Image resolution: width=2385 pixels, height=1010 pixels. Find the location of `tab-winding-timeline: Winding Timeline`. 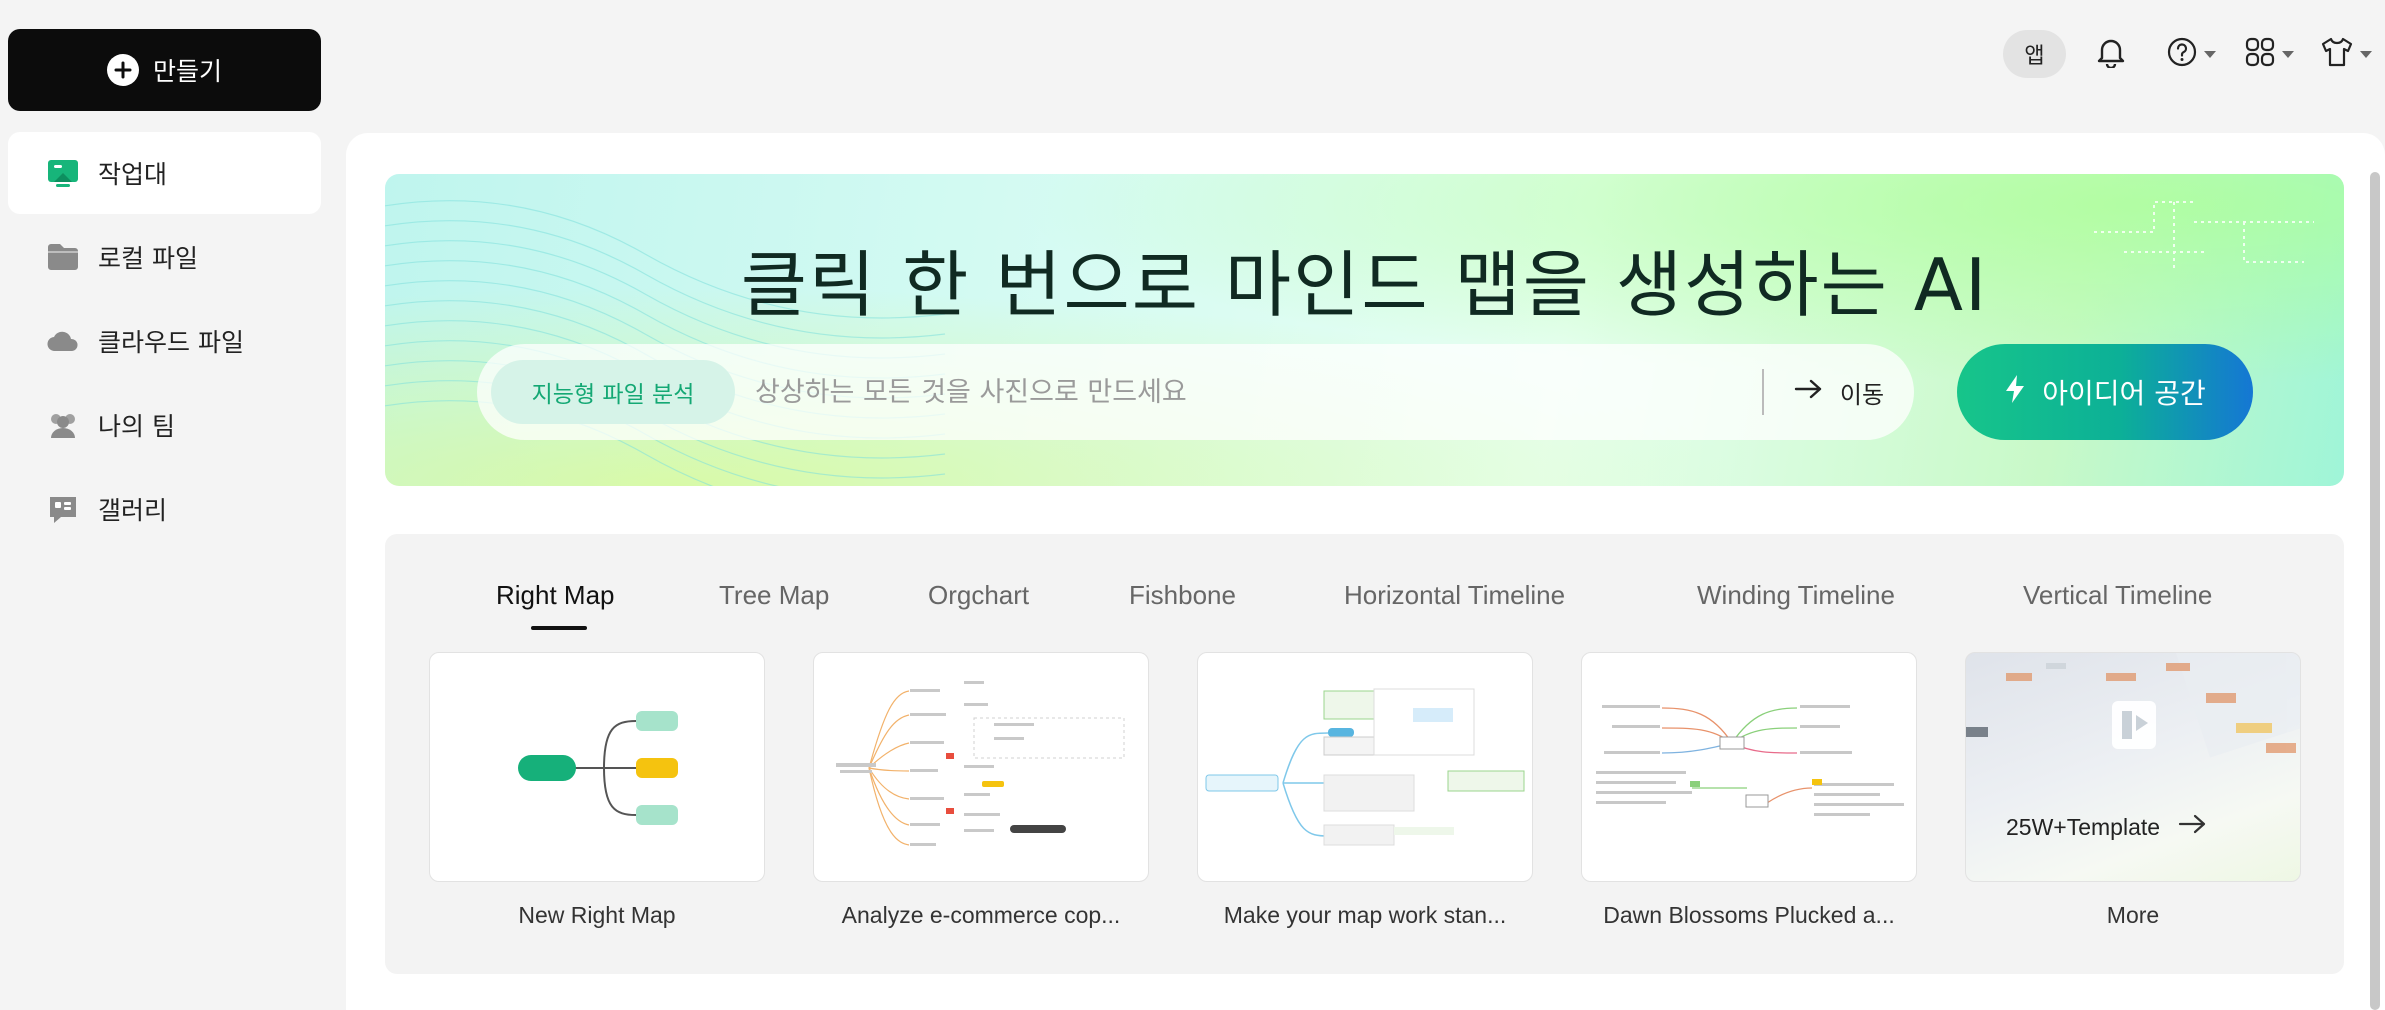

tab-winding-timeline: Winding Timeline is located at coordinates (1796, 595).